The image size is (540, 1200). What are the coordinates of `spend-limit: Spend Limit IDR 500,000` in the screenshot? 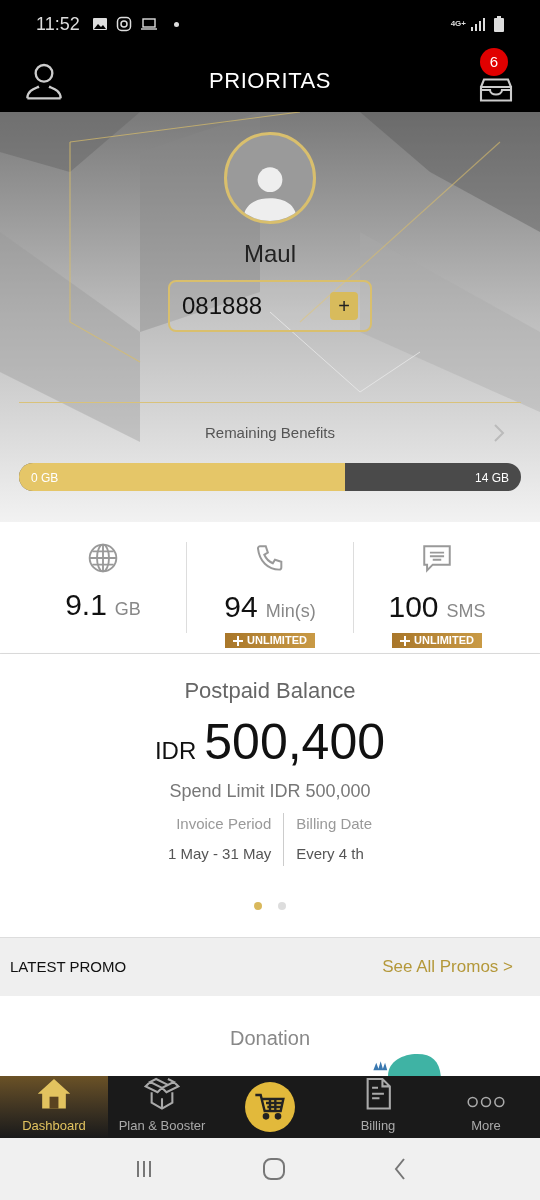 It's located at (270, 791).